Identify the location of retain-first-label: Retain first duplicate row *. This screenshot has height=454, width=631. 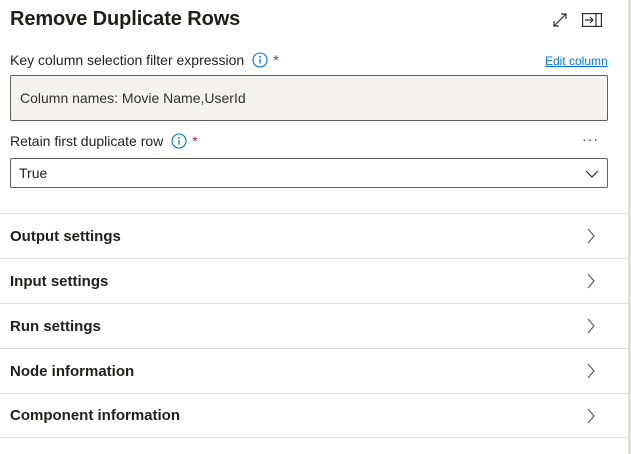
(104, 141).